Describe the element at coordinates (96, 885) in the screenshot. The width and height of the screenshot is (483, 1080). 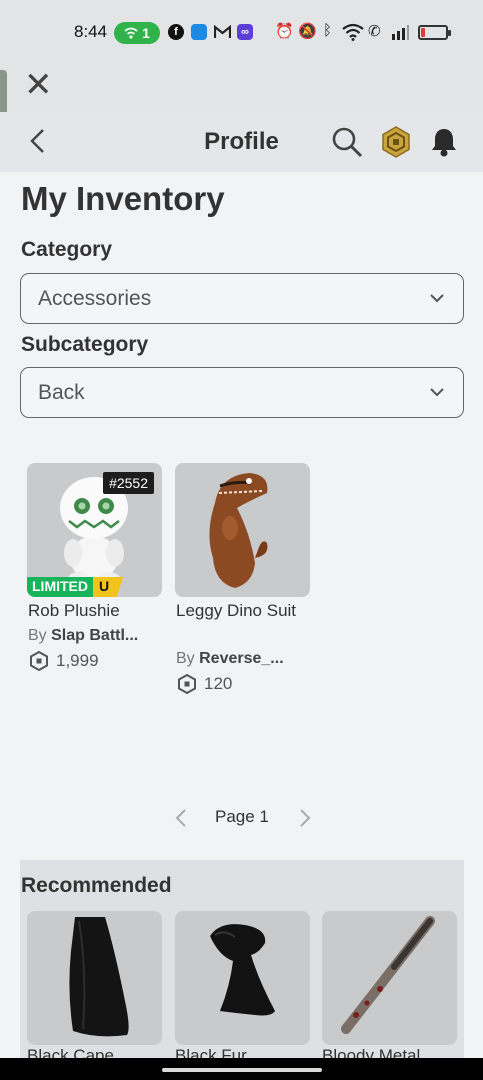
I see `recommended-title: Recommended` at that location.